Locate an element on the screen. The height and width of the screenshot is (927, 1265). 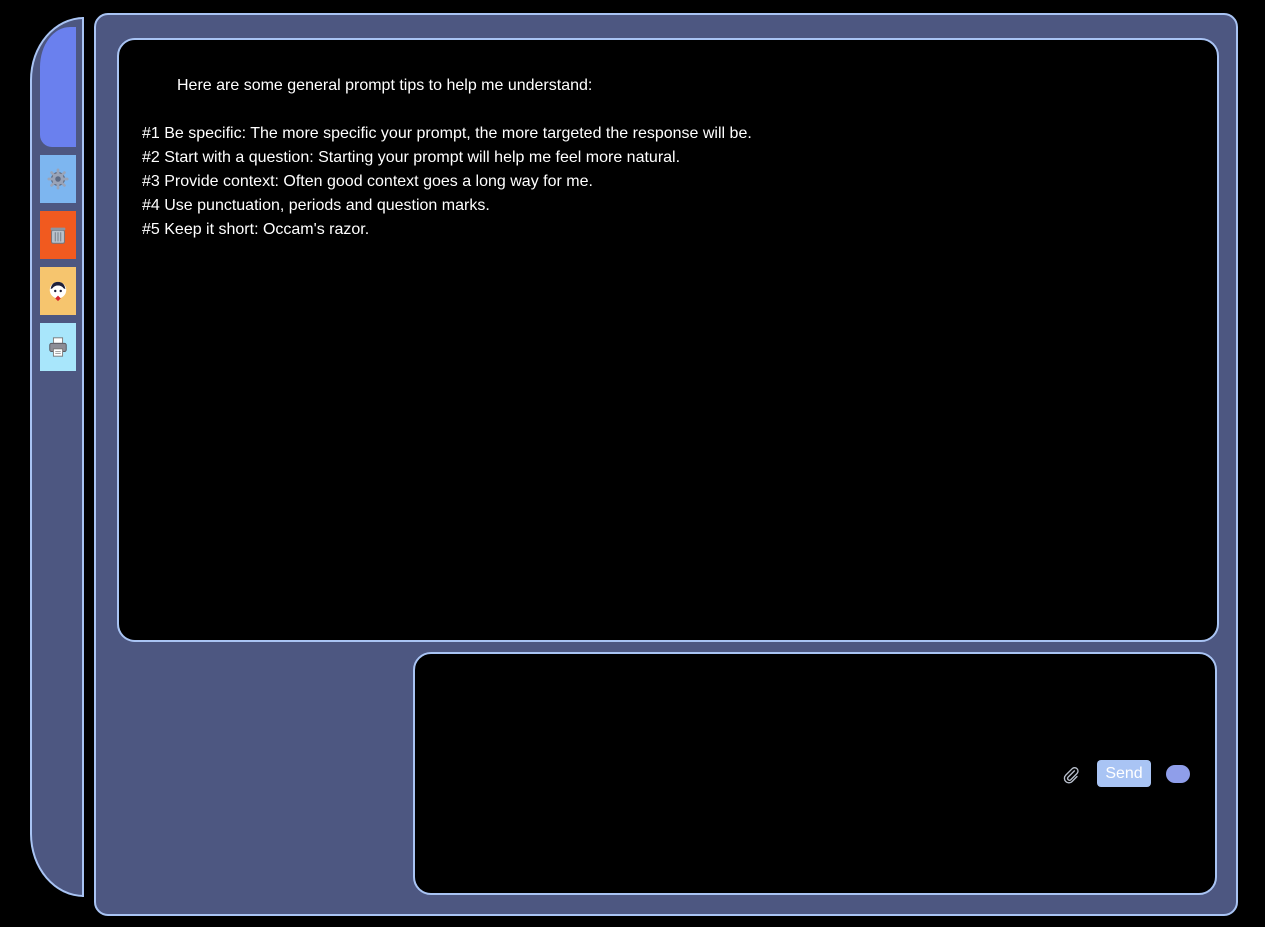
attach-button is located at coordinates (1071, 775).